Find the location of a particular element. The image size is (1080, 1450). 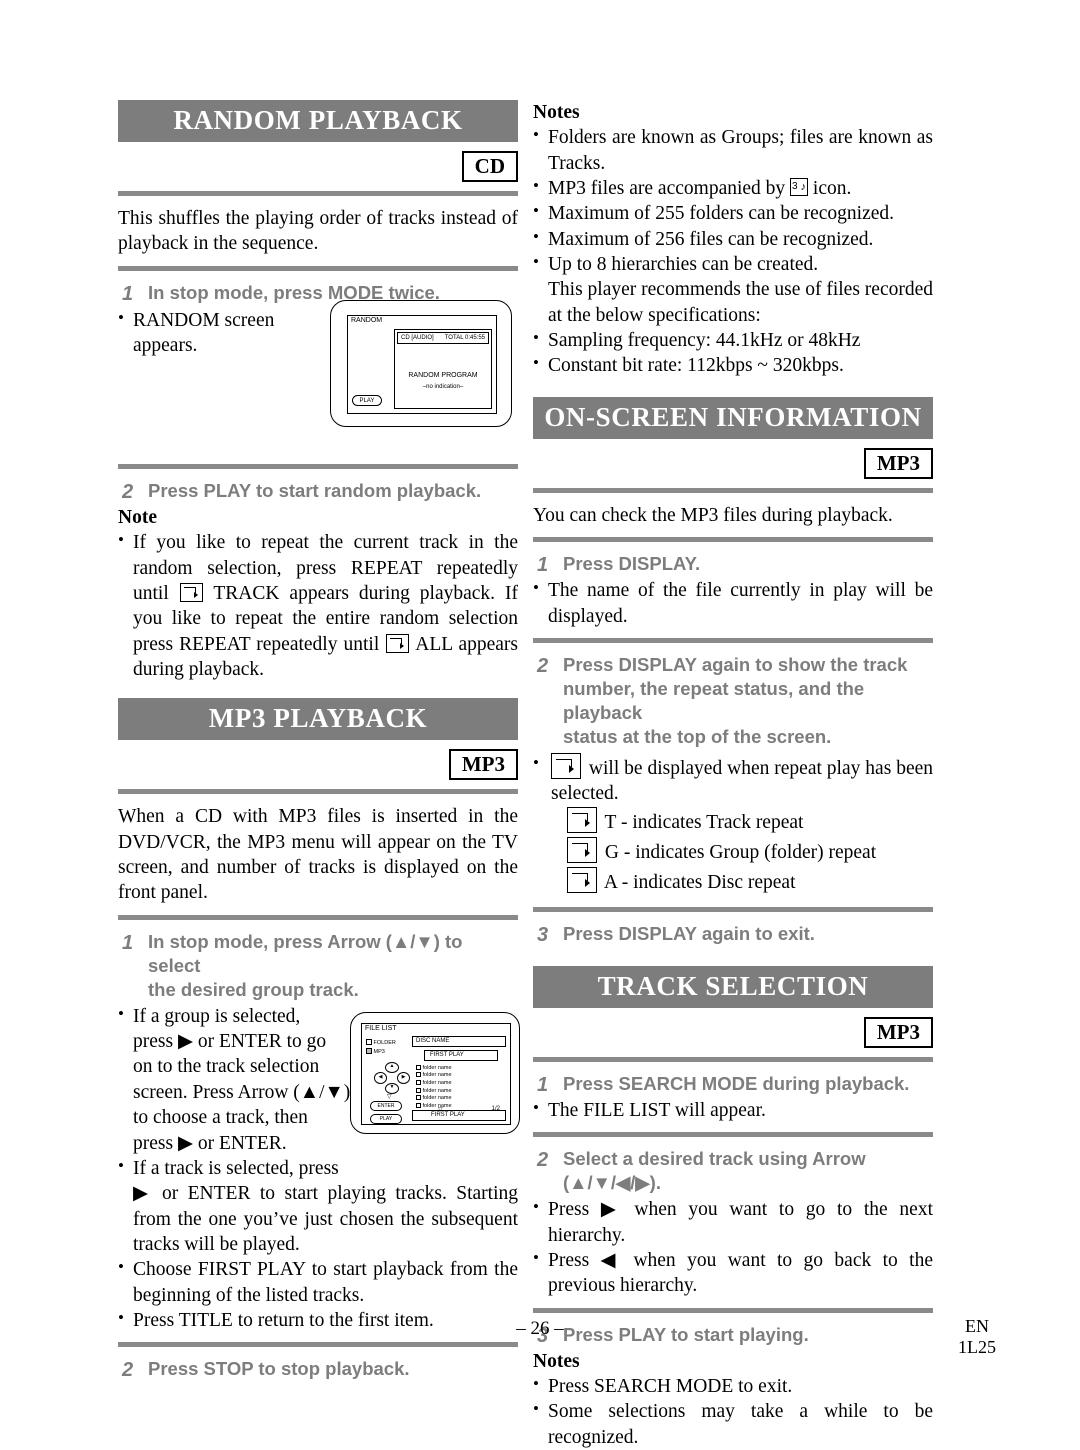

random-screen-bullets: RANDOM screen appears. is located at coordinates (213, 333).